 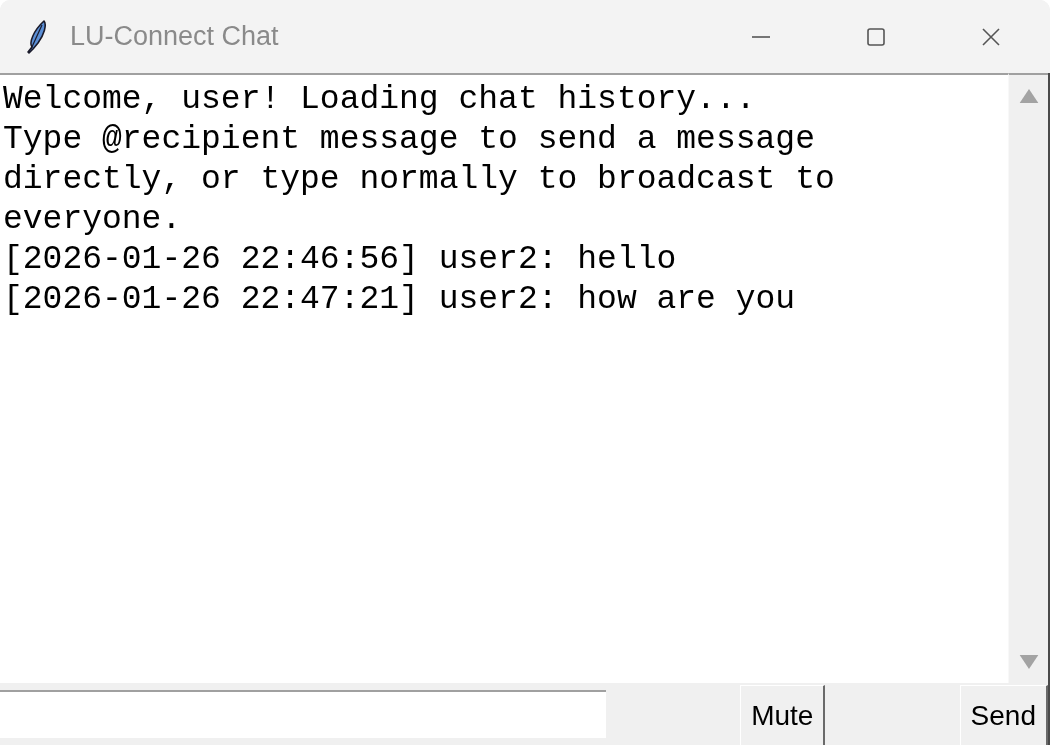 What do you see at coordinates (340, 260) in the screenshot?
I see `chat-message: [2026-01-26 22:46:56] user2: hello` at bounding box center [340, 260].